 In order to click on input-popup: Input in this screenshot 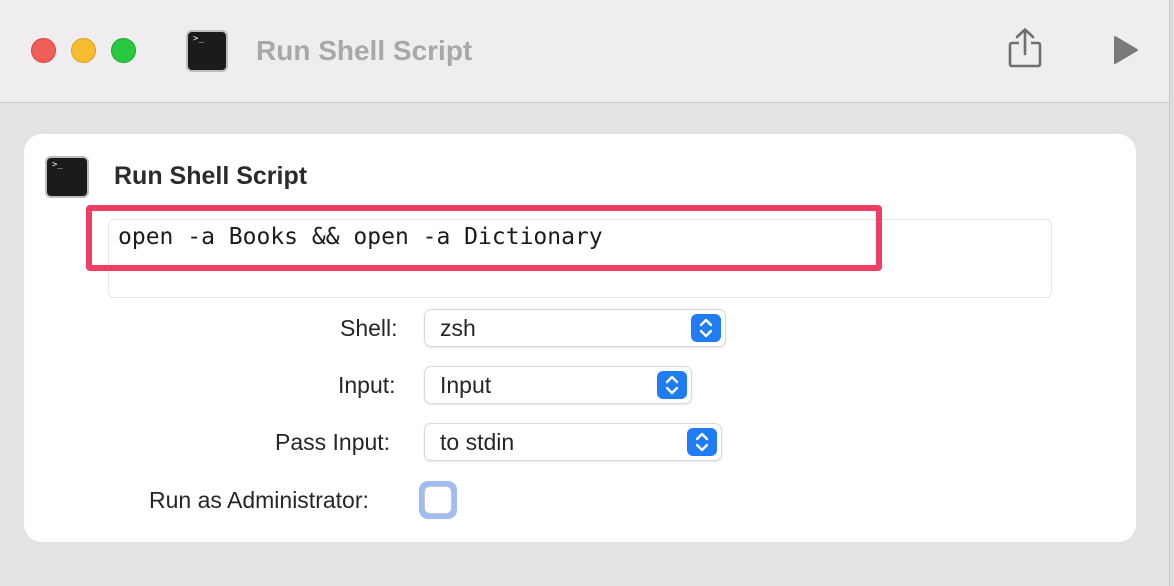, I will do `click(558, 385)`.